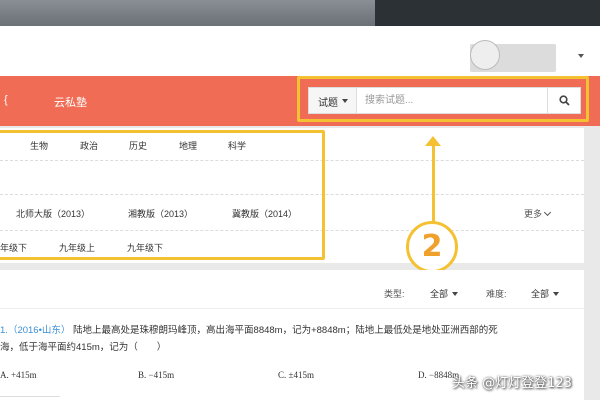 The width and height of the screenshot is (600, 400). Describe the element at coordinates (512, 383) in the screenshot. I see `watermark: 头条 @灯灯登登123` at that location.